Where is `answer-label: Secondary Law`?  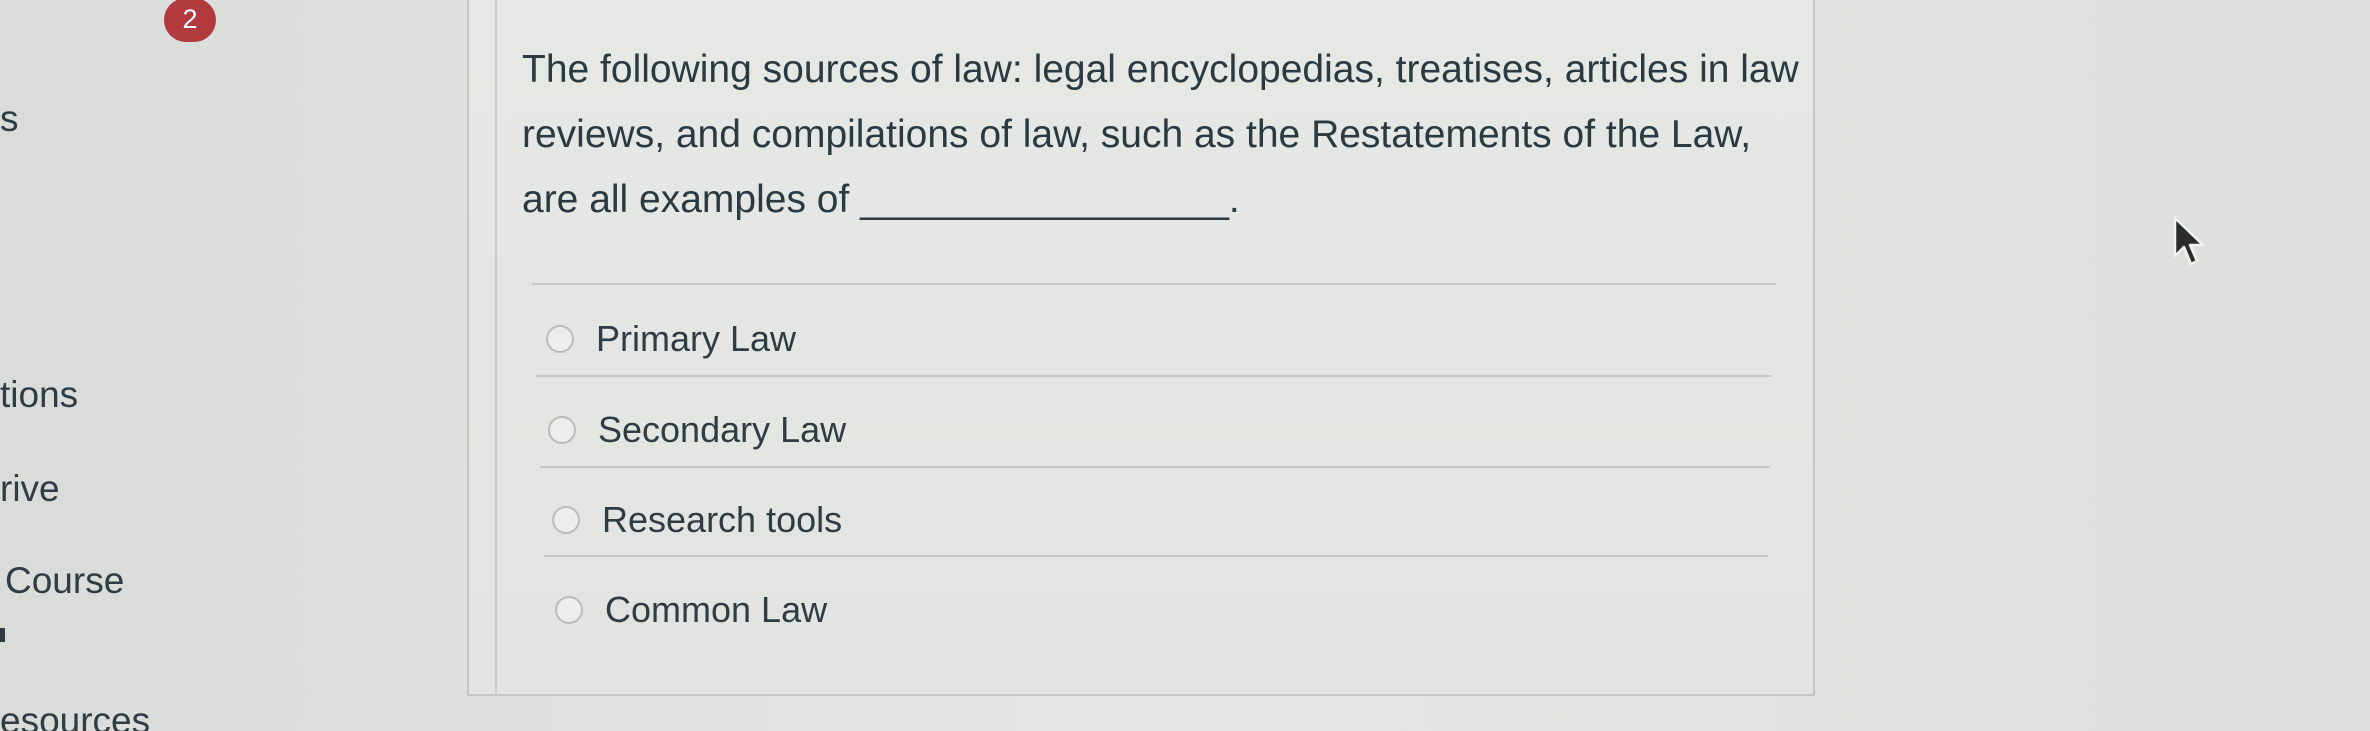
answer-label: Secondary Law is located at coordinates (722, 429).